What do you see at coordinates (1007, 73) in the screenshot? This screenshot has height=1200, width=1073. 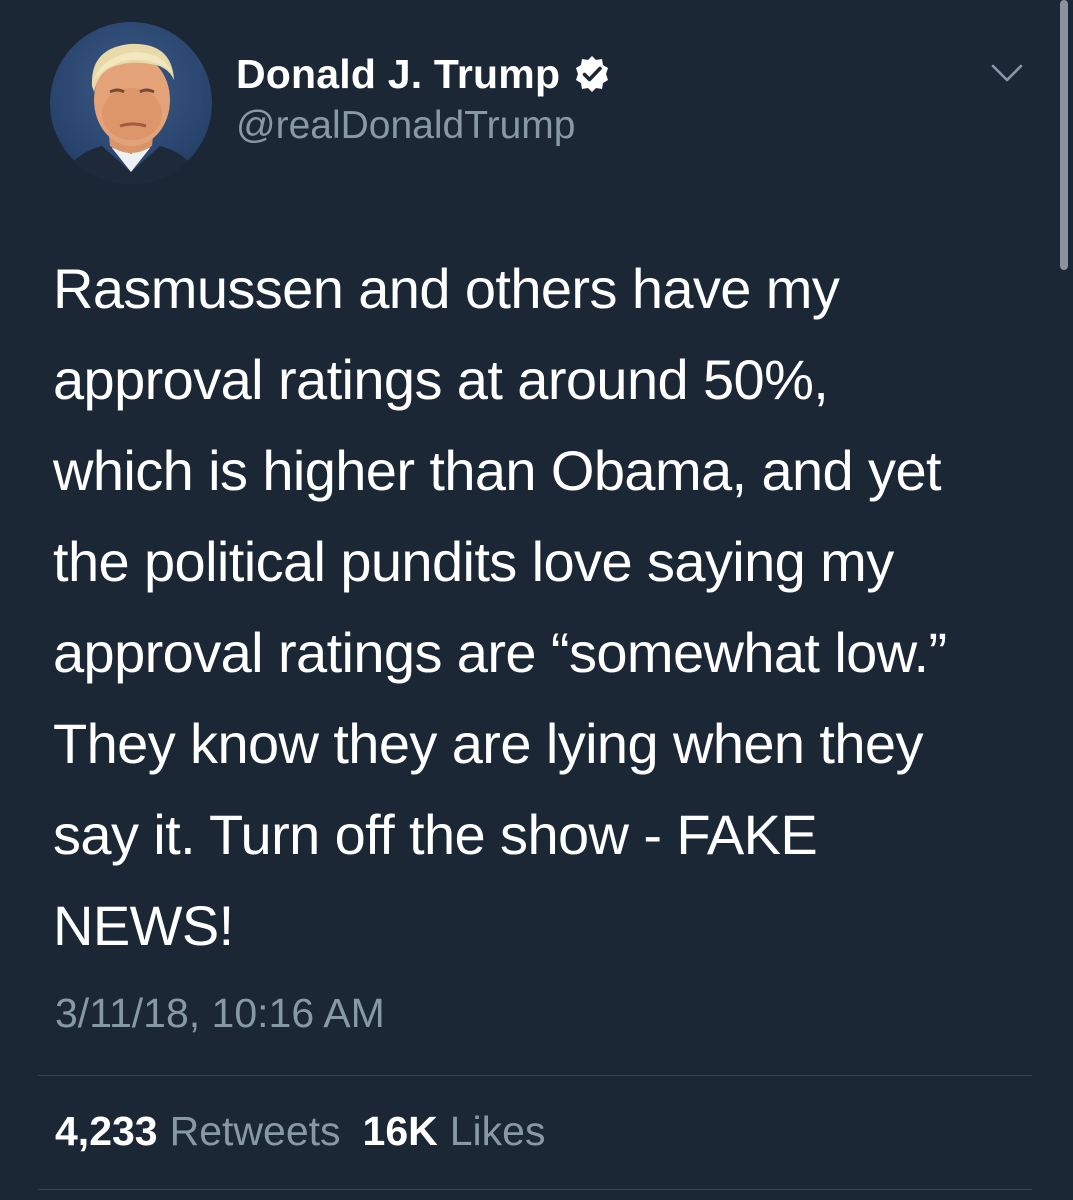 I see `chevron-down-icon` at bounding box center [1007, 73].